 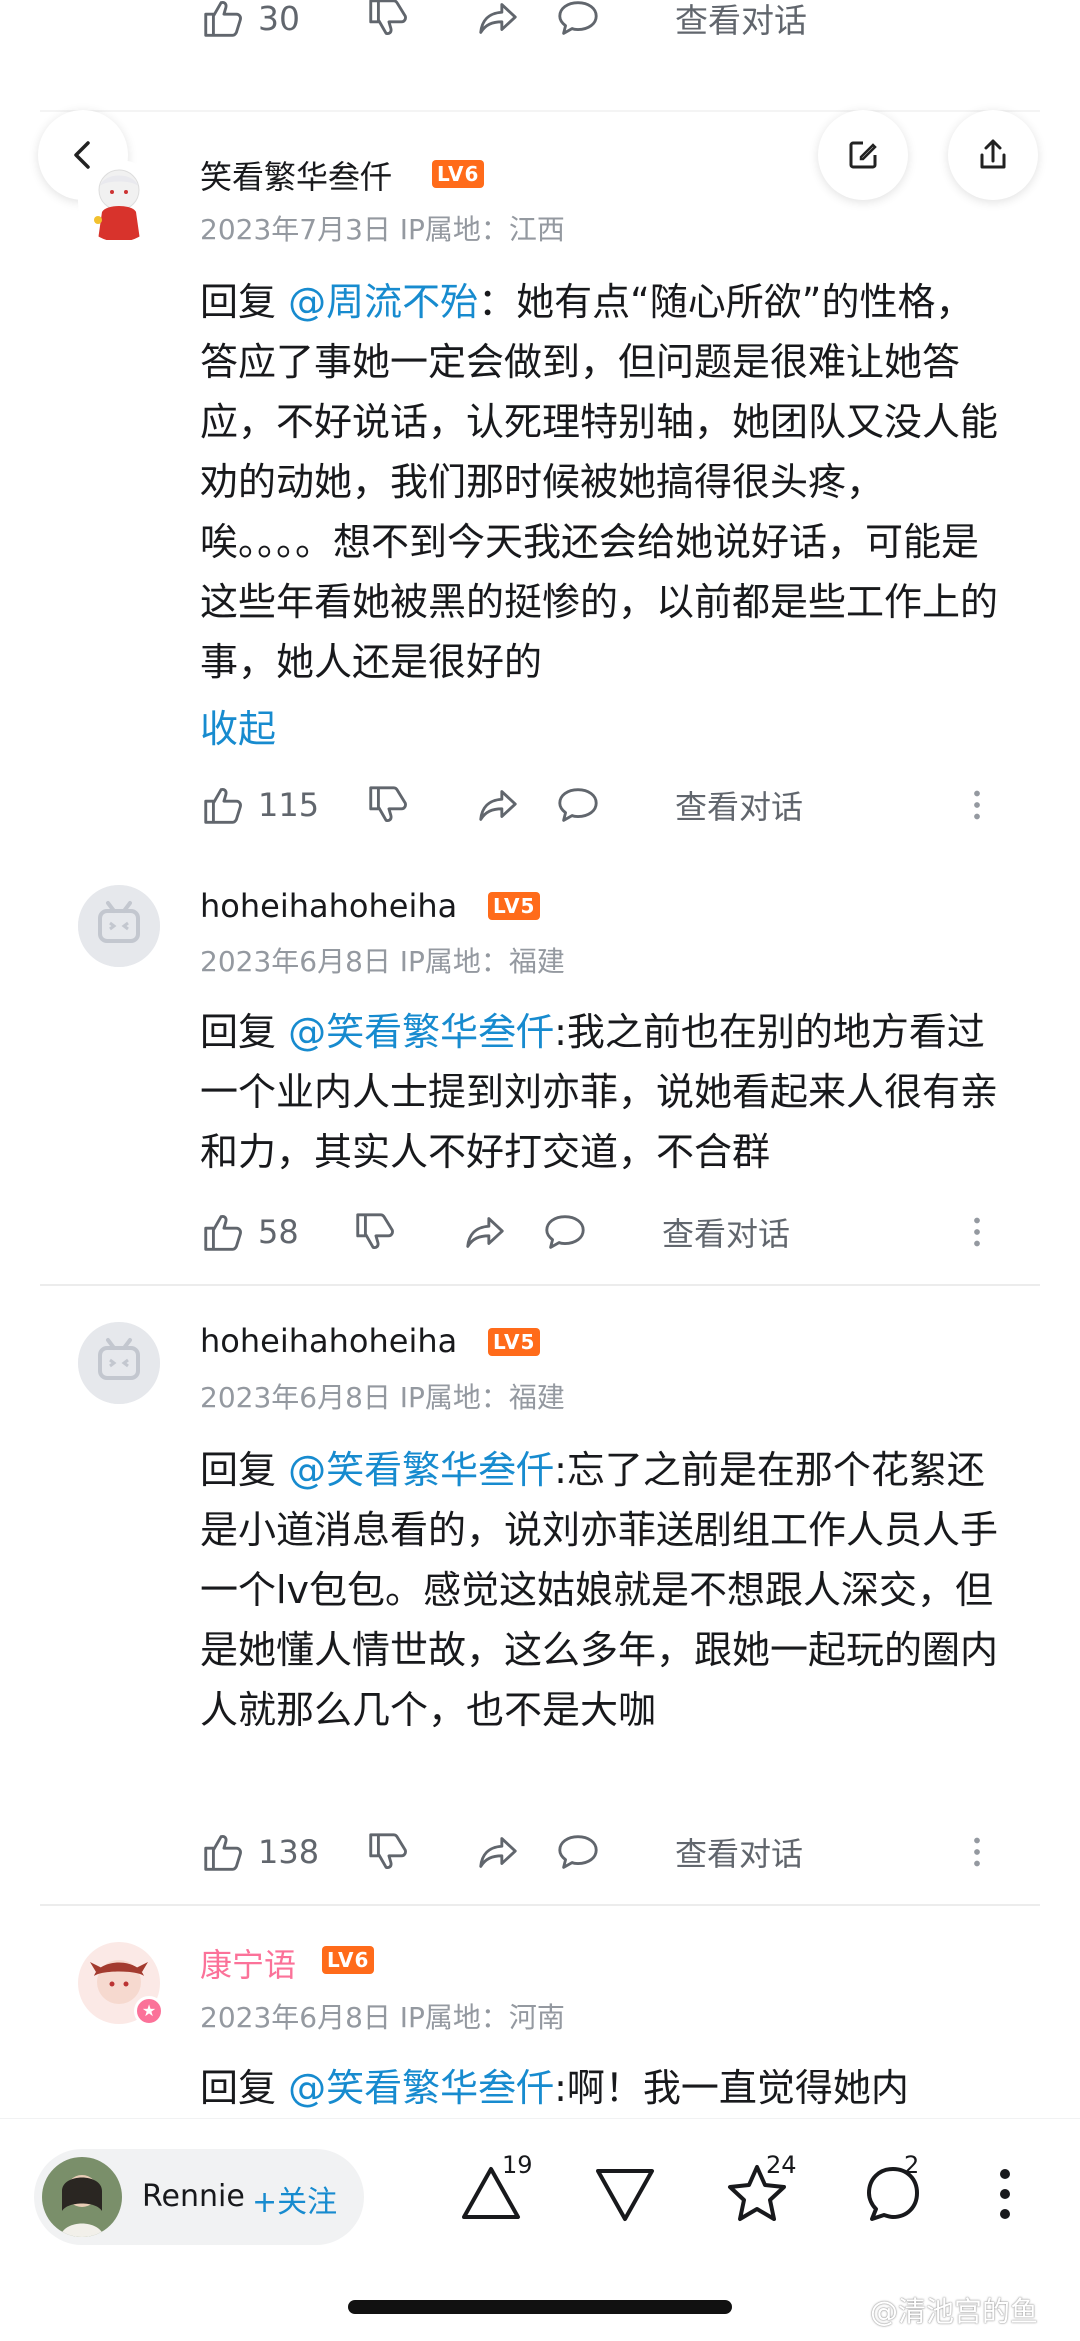 I want to click on like-button: 138, so click(x=282, y=1852).